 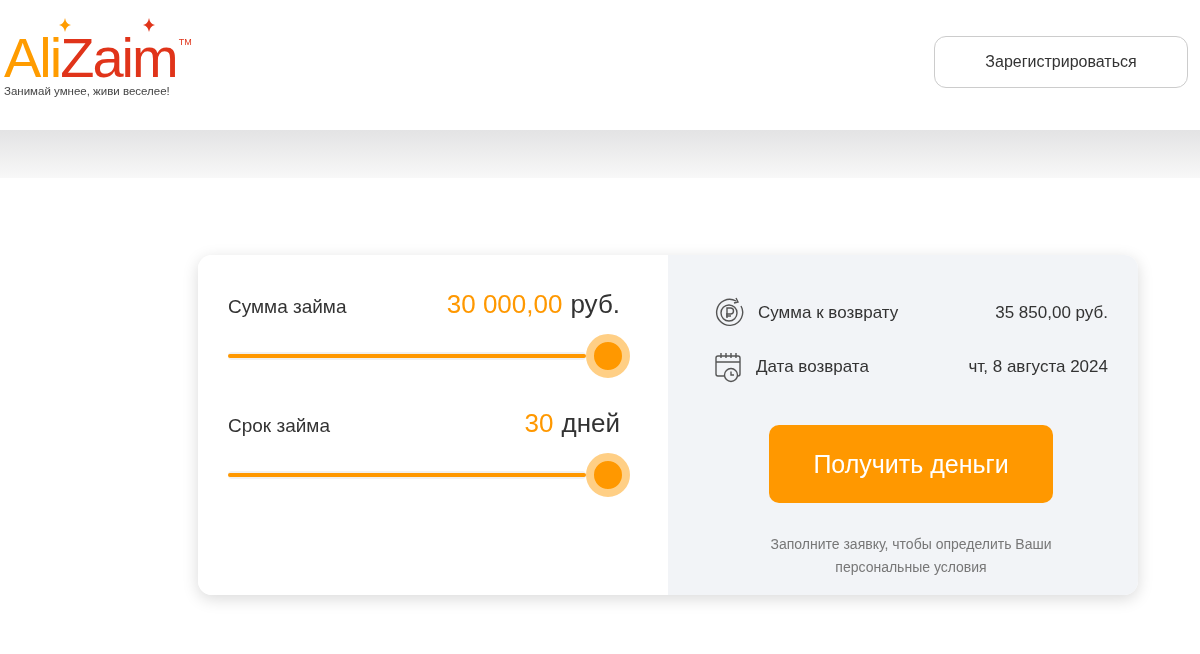 What do you see at coordinates (1038, 367) in the screenshot?
I see `summary-value: чт, 8 августа 2024` at bounding box center [1038, 367].